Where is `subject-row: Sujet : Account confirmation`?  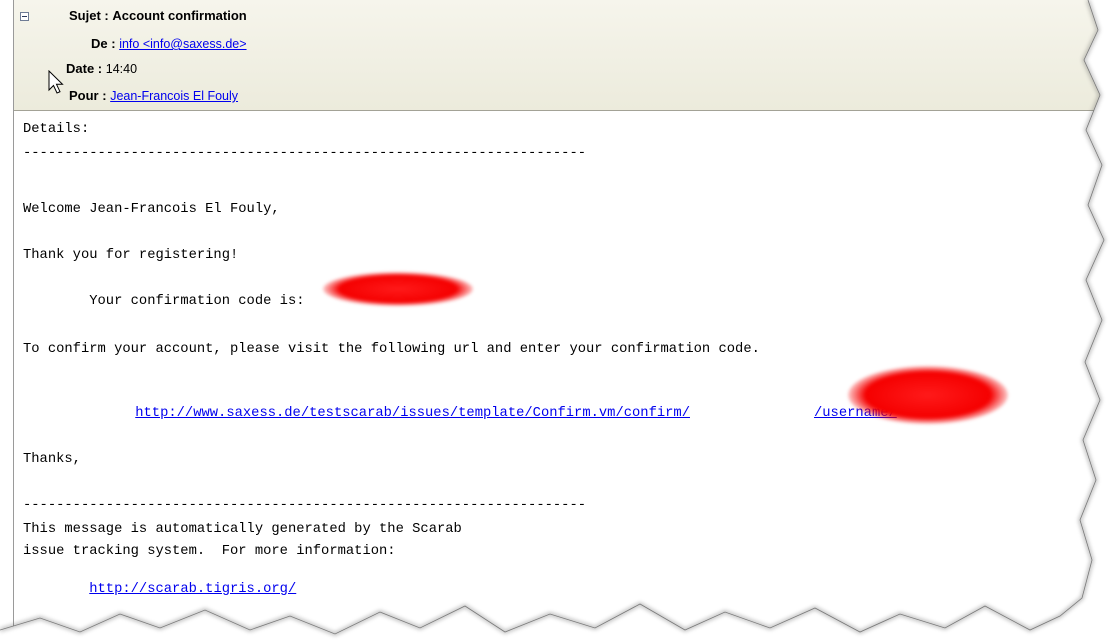 subject-row: Sujet : Account confirmation is located at coordinates (158, 16).